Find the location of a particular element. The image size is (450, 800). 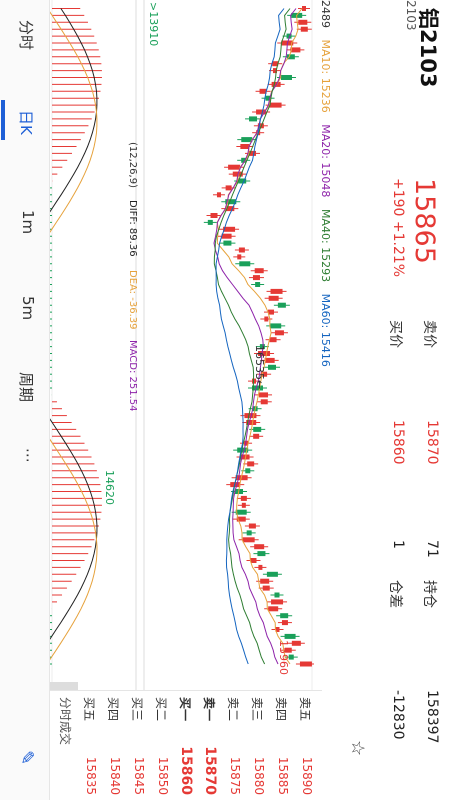

tab-period: 周期 is located at coordinates (26, 387).